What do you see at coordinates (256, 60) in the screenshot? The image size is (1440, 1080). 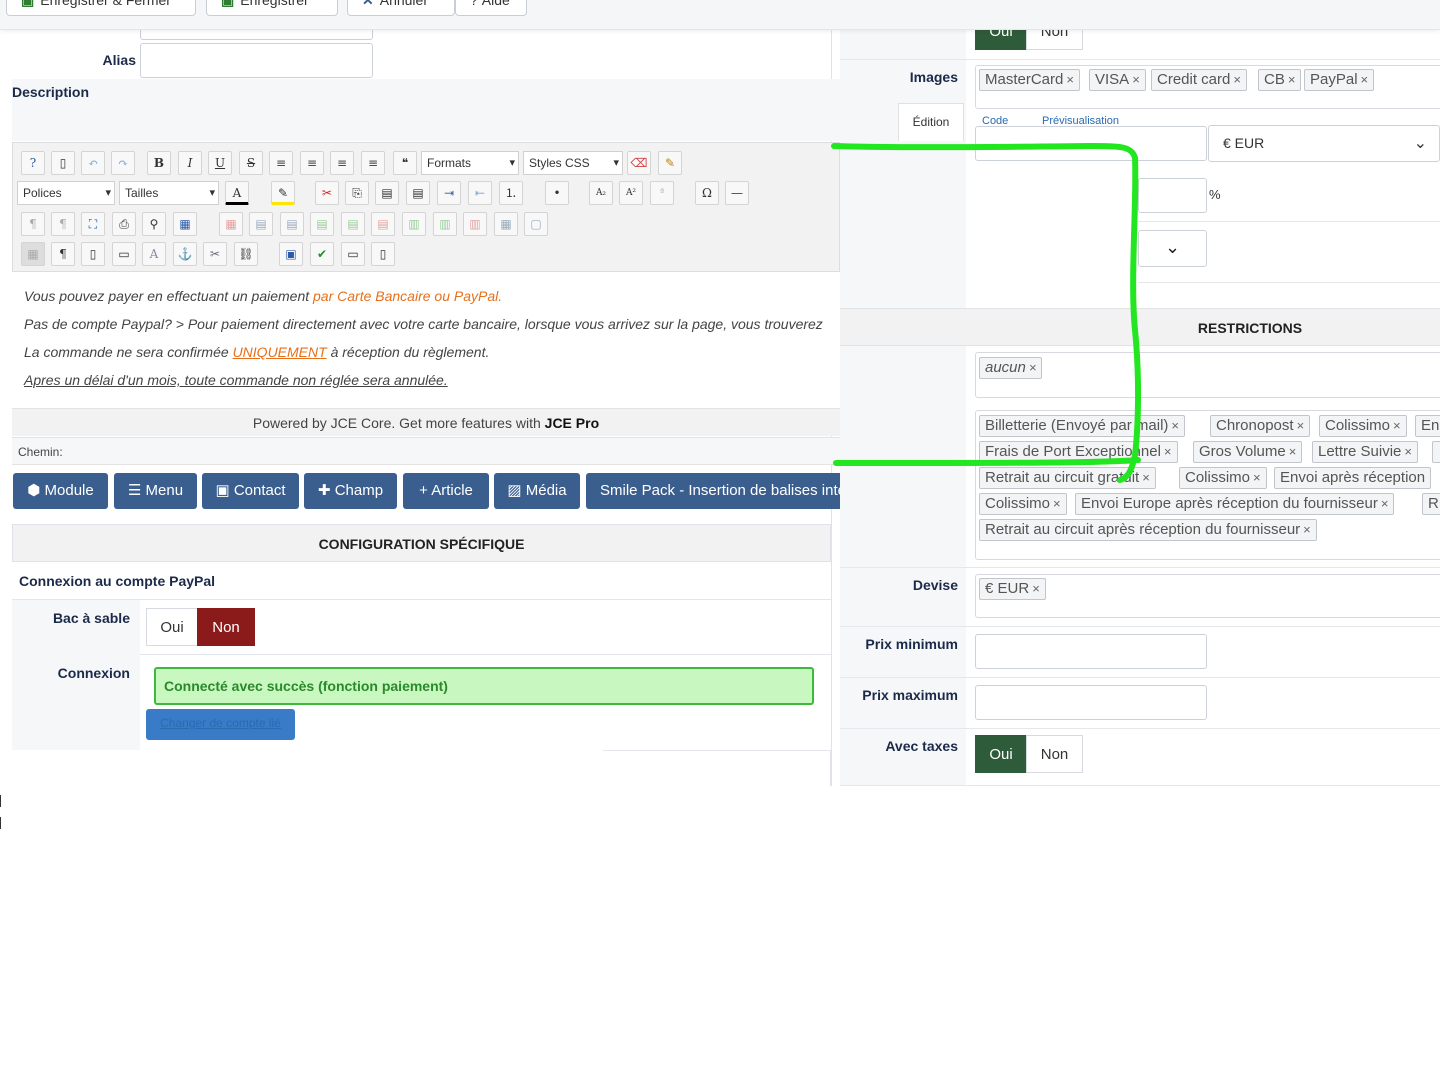 I see `alias-field` at bounding box center [256, 60].